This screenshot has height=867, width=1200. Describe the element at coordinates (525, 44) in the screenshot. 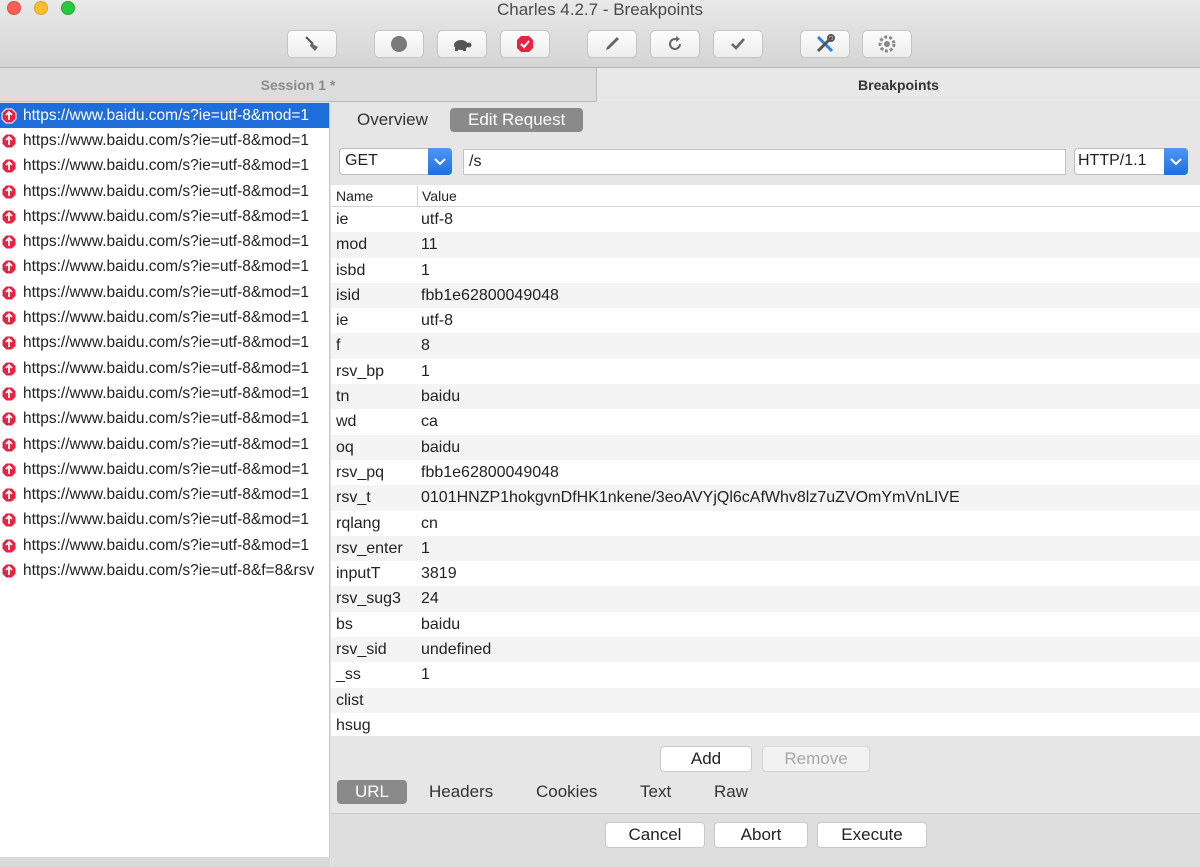

I see `breakpoints-toggle-button` at that location.